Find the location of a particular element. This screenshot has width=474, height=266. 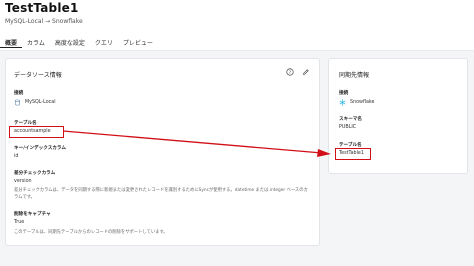

tab-preview: プレビュー is located at coordinates (138, 42).